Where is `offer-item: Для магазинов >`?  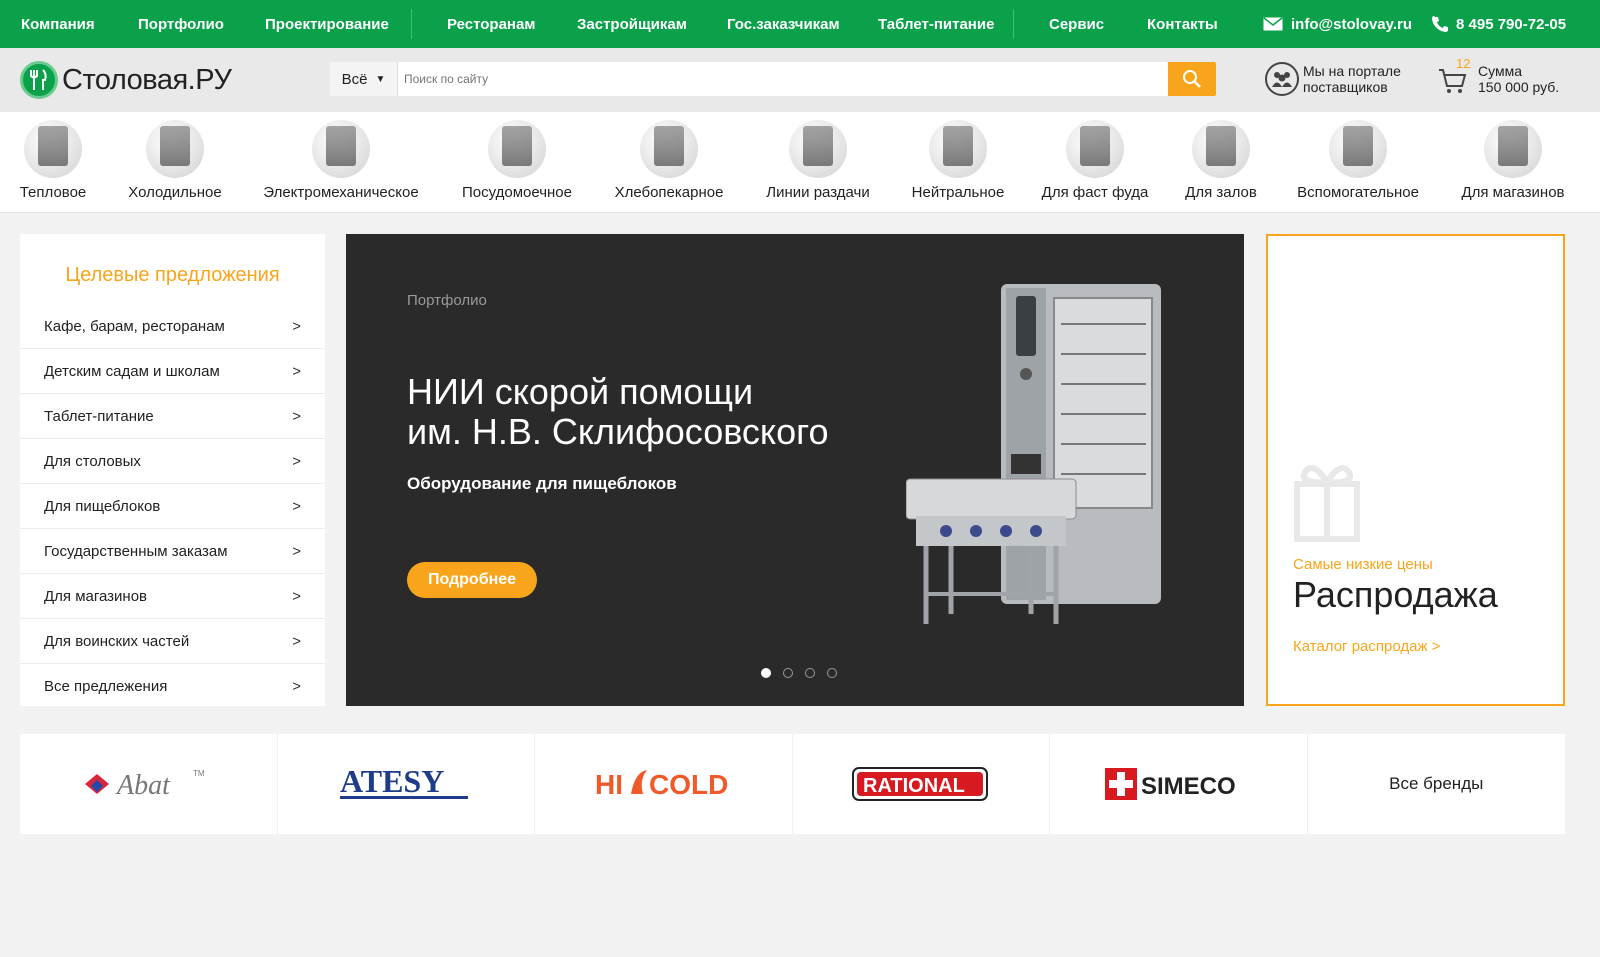 offer-item: Для магазинов > is located at coordinates (172, 596).